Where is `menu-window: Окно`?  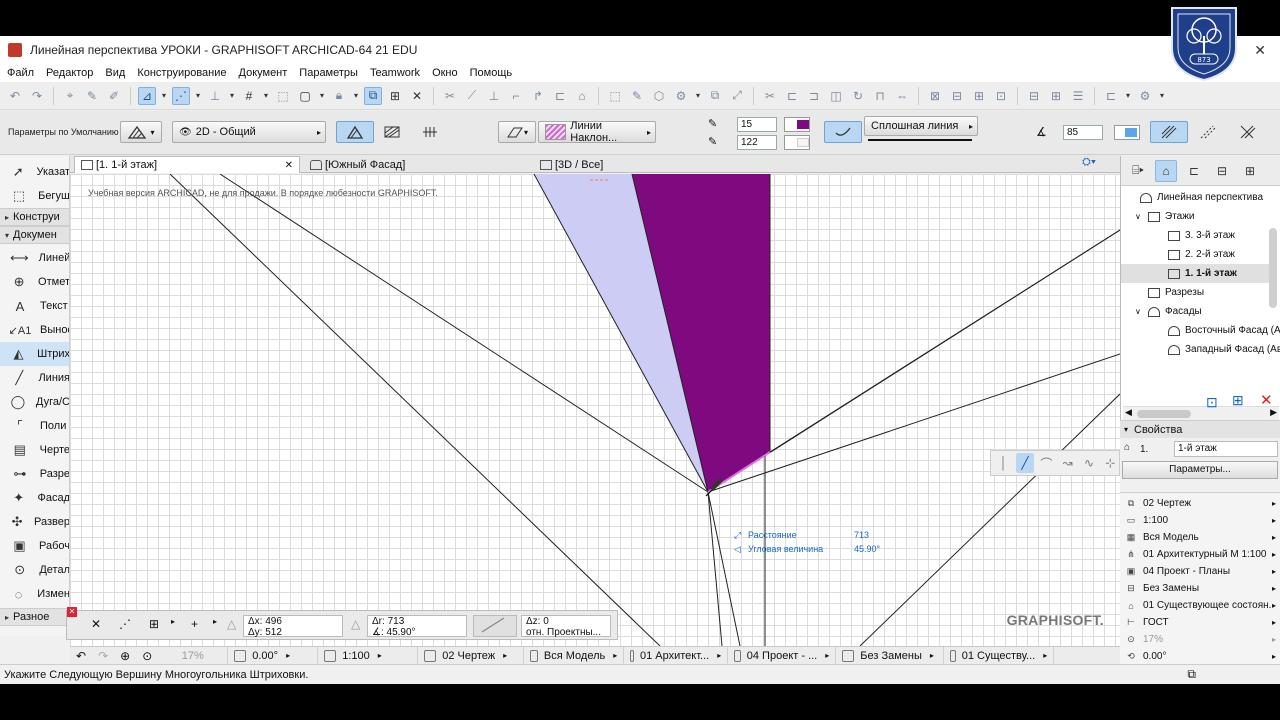 menu-window: Окно is located at coordinates (445, 73).